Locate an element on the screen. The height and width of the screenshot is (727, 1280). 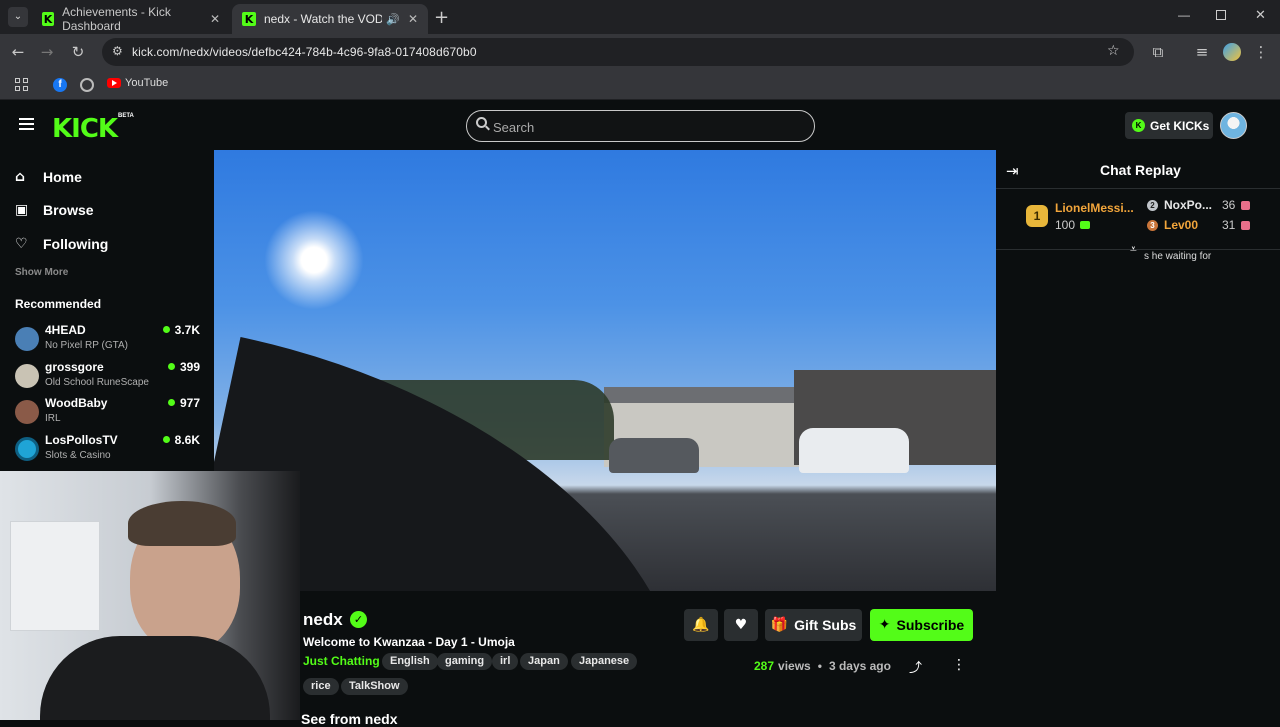
streamer-body is located at coordinates (155, 678).